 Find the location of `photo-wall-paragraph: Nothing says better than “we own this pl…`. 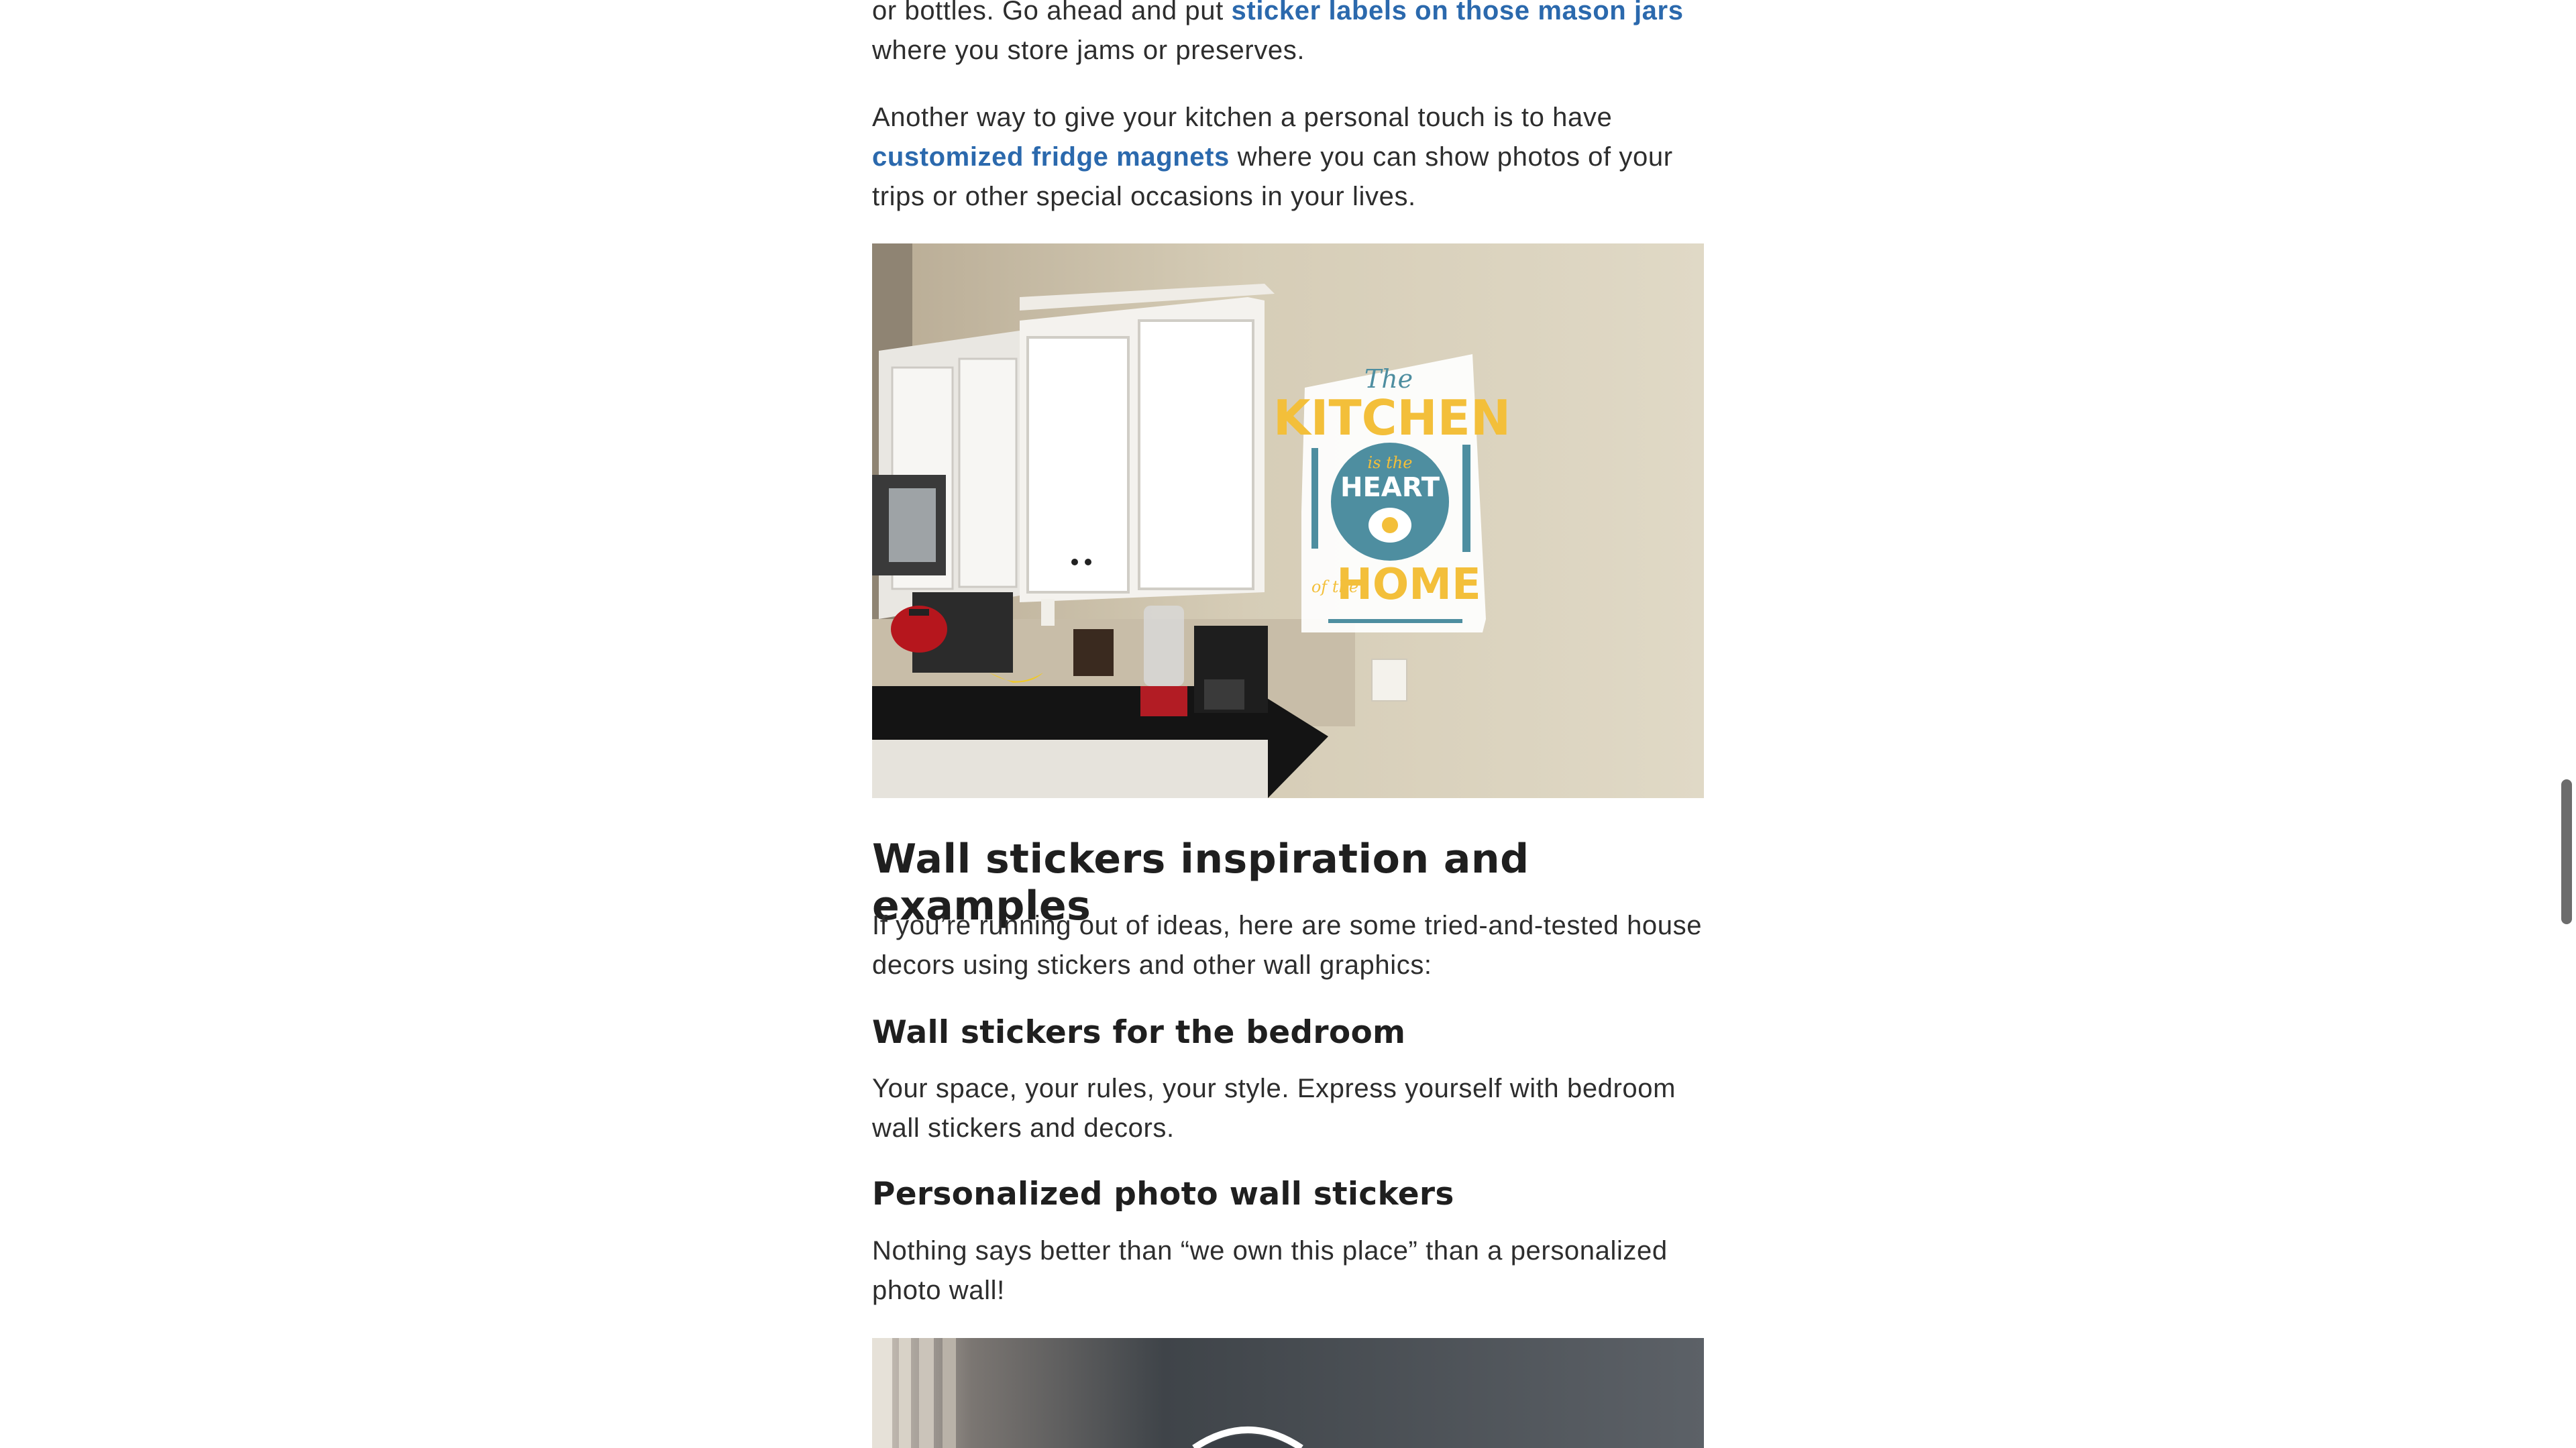

photo-wall-paragraph: Nothing says better than “we own this pl… is located at coordinates (1270, 1270).